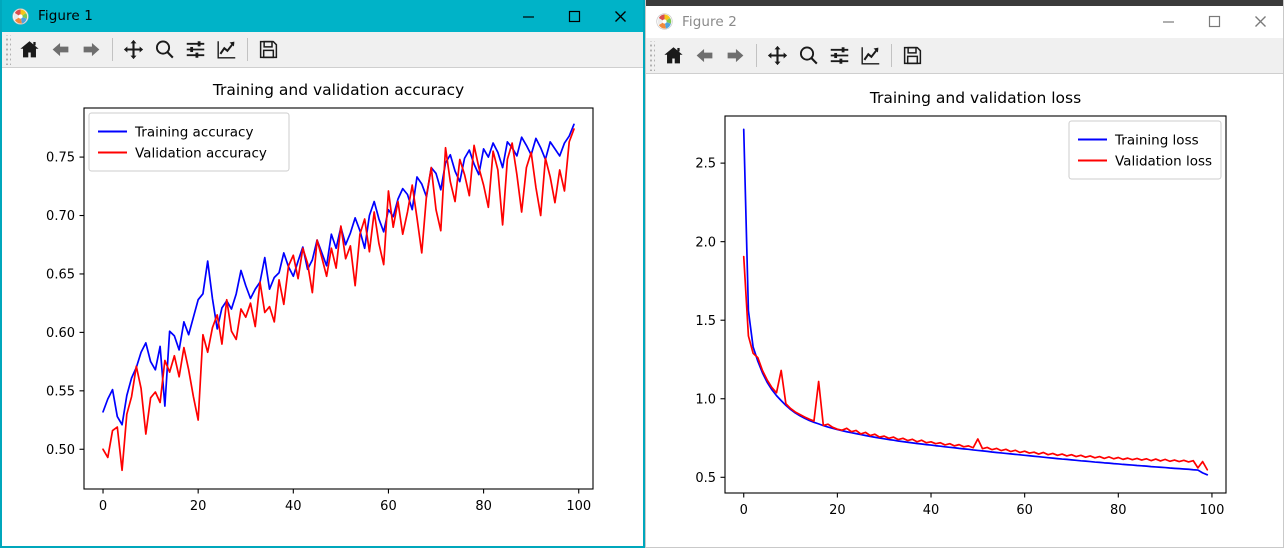 This screenshot has width=1284, height=548. Describe the element at coordinates (705, 478) in the screenshot. I see `y-tick-label: 0.5` at that location.